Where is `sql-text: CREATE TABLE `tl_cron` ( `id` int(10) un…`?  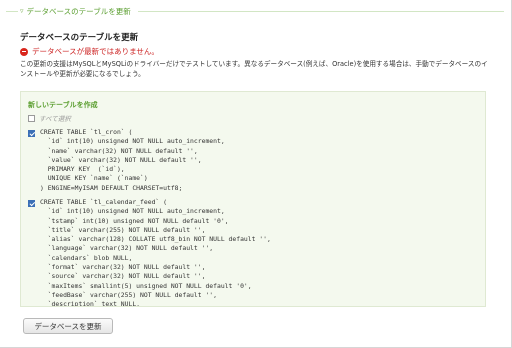 sql-text: CREATE TABLE `tl_cron` ( `id` int(10) un… is located at coordinates (132, 160).